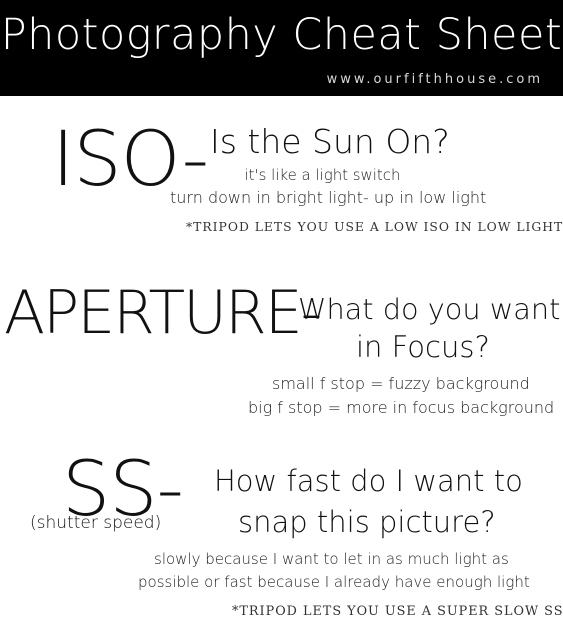 This screenshot has height=640, width=563. I want to click on ss-subtitle: (shutter speed), so click(96, 523).